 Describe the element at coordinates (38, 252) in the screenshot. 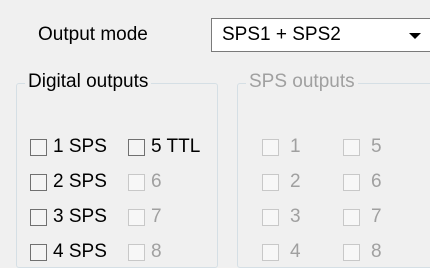

I see `checkbox-4-sps` at that location.